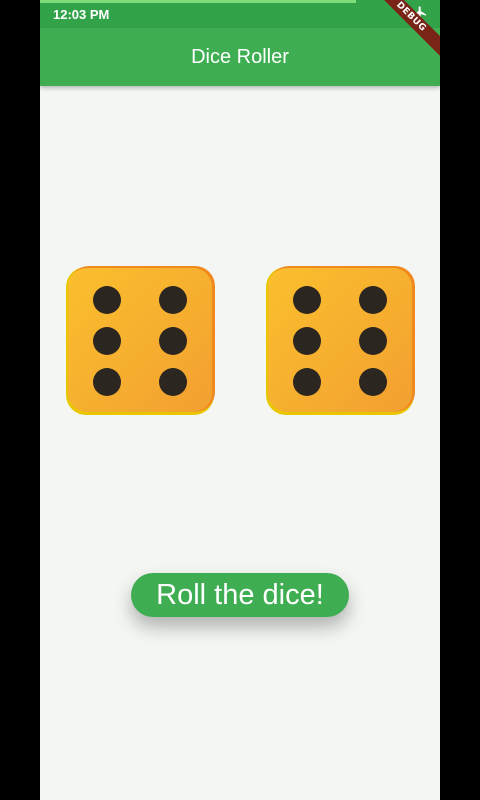 The height and width of the screenshot is (800, 480). I want to click on status-time: 12:03 PM, so click(81, 14).